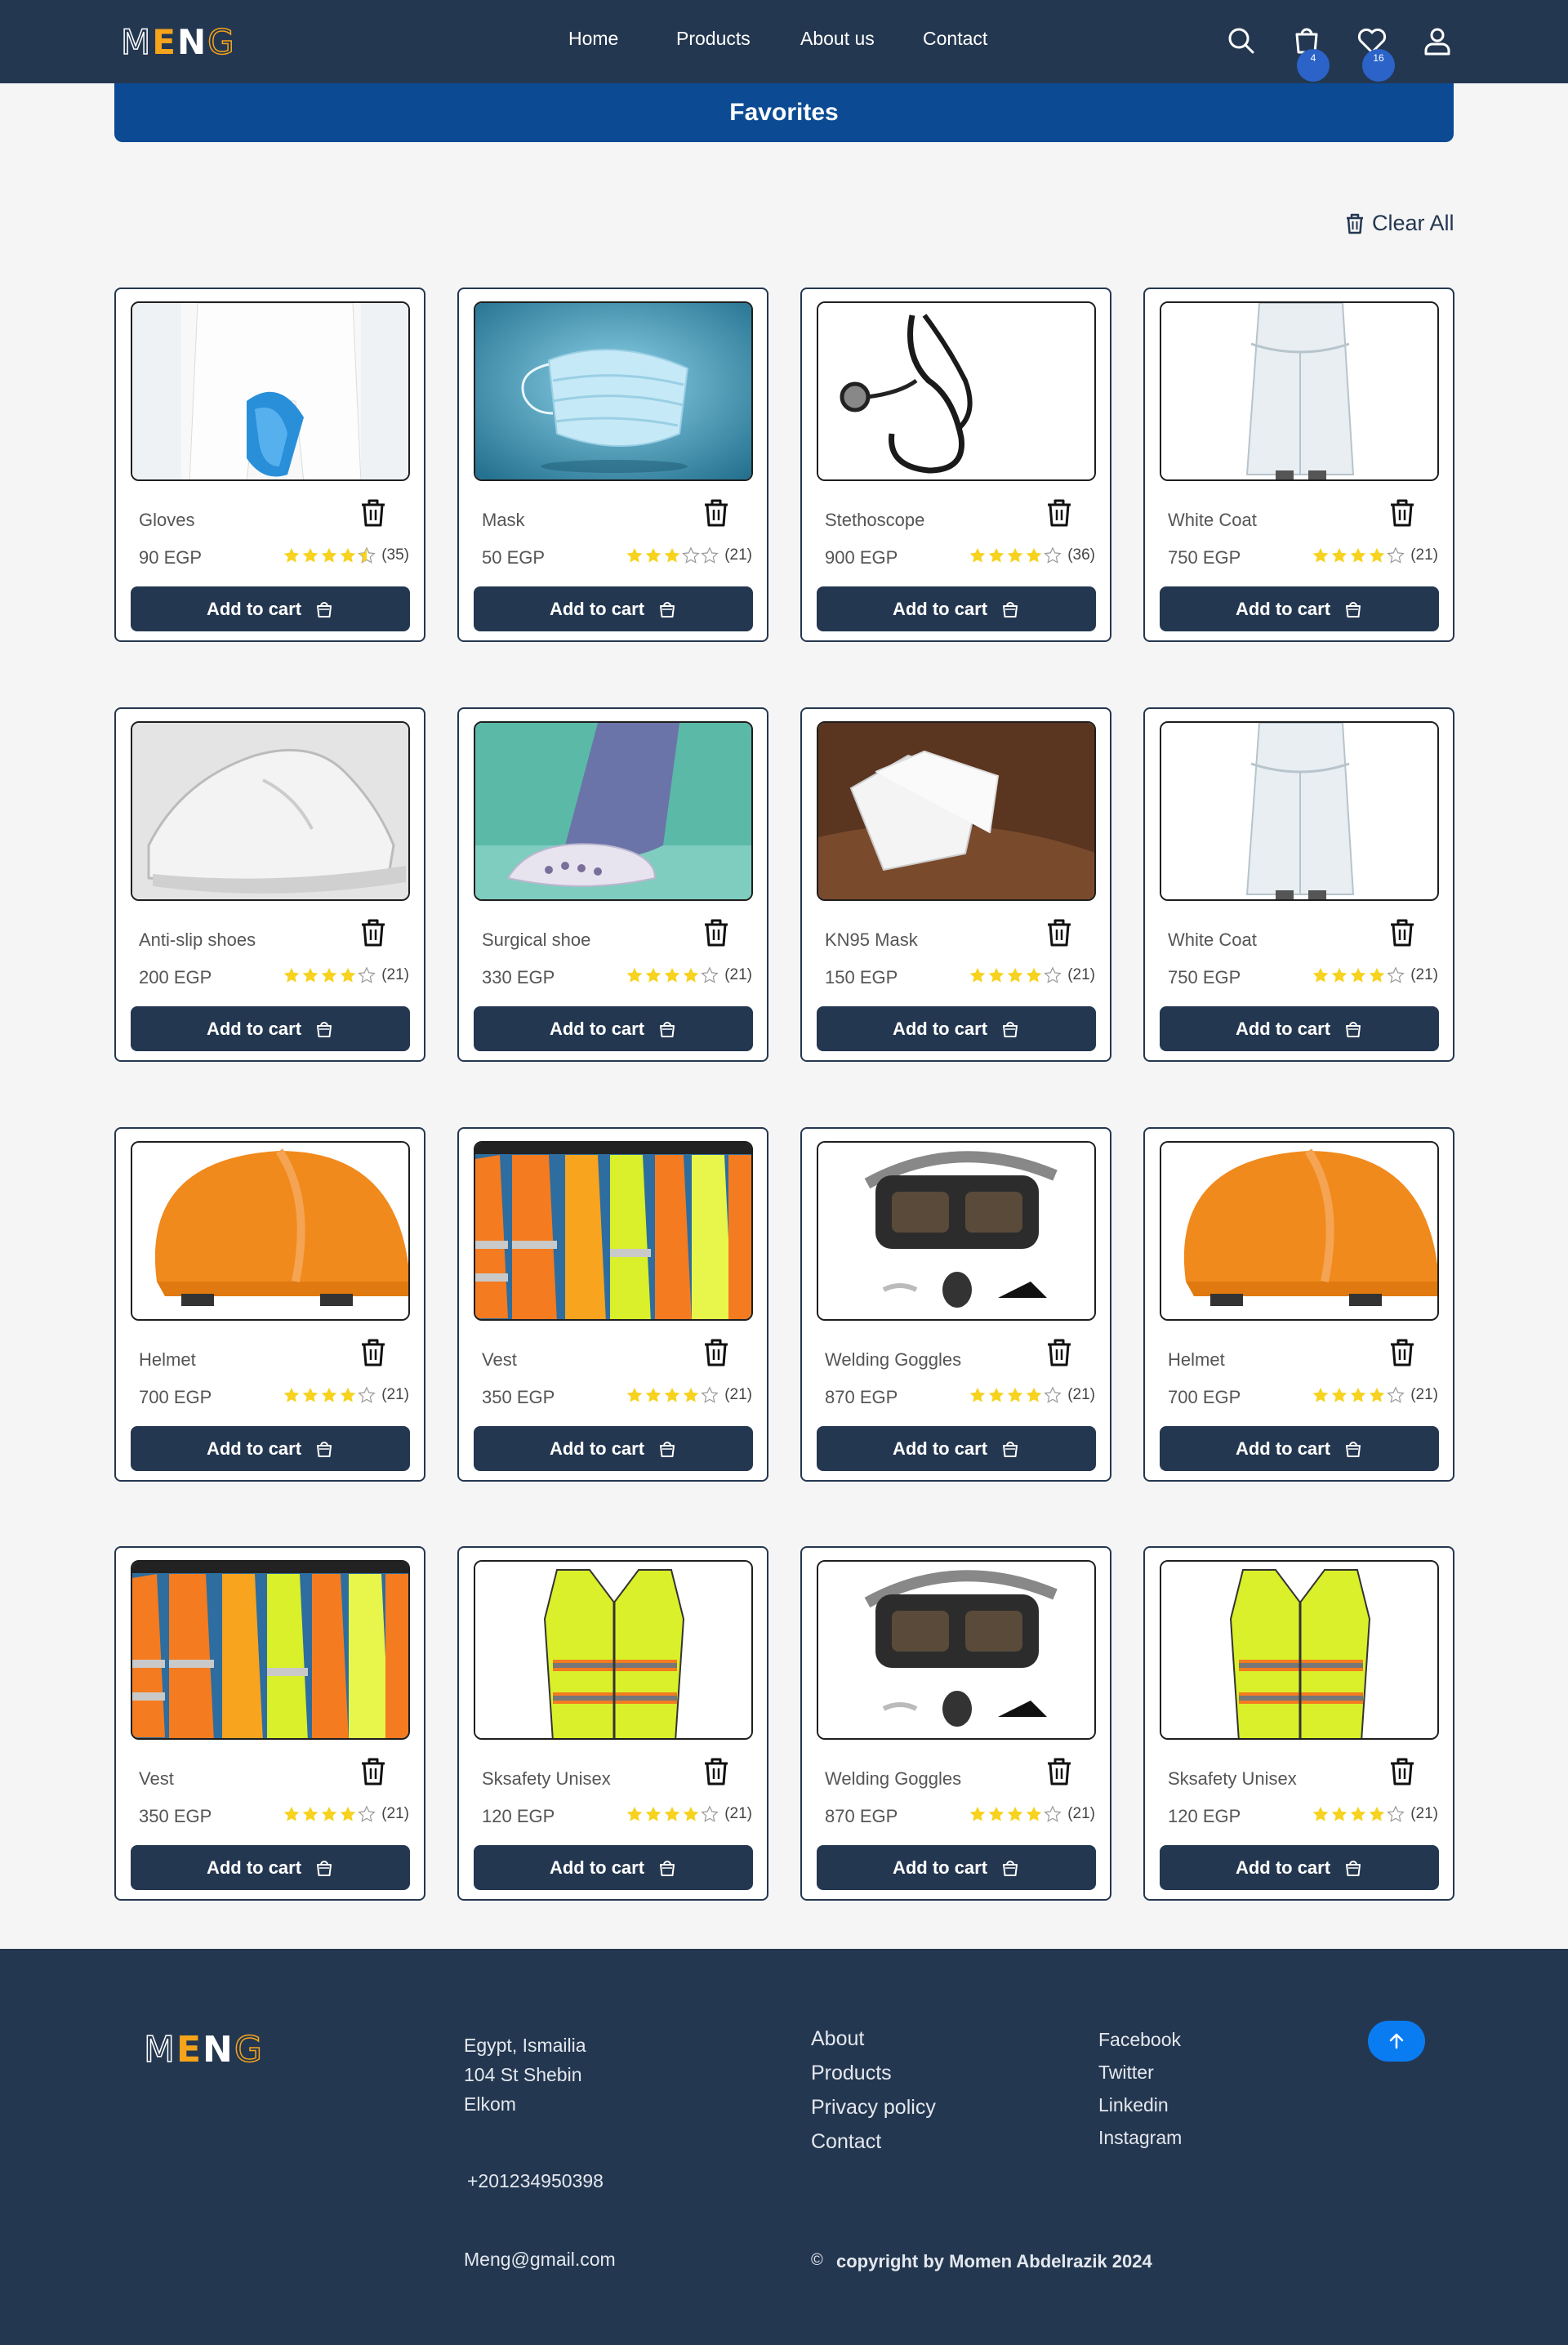  Describe the element at coordinates (1140, 2138) in the screenshot. I see `social-instagram: Instagram` at that location.